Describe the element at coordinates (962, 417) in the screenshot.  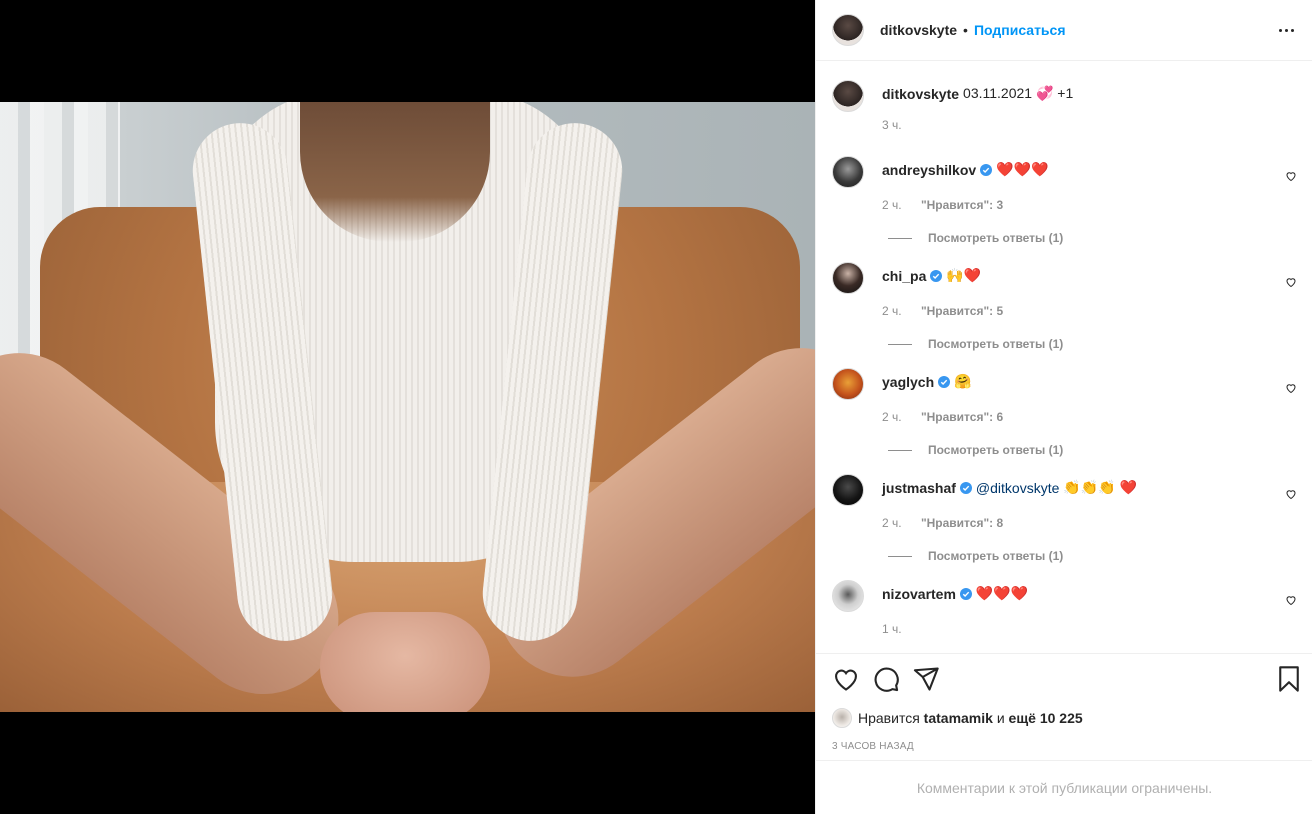
I see `comment-likes: "Нравится": 6` at that location.